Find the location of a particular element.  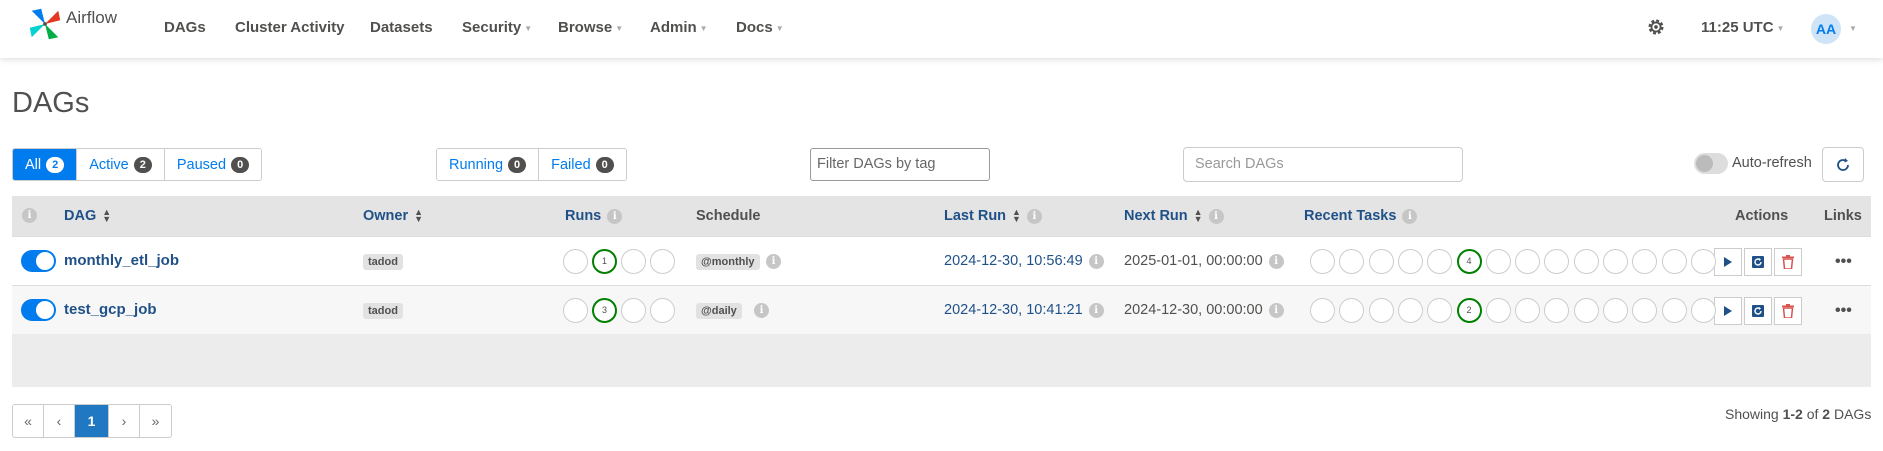

page-last-button: » is located at coordinates (155, 421).